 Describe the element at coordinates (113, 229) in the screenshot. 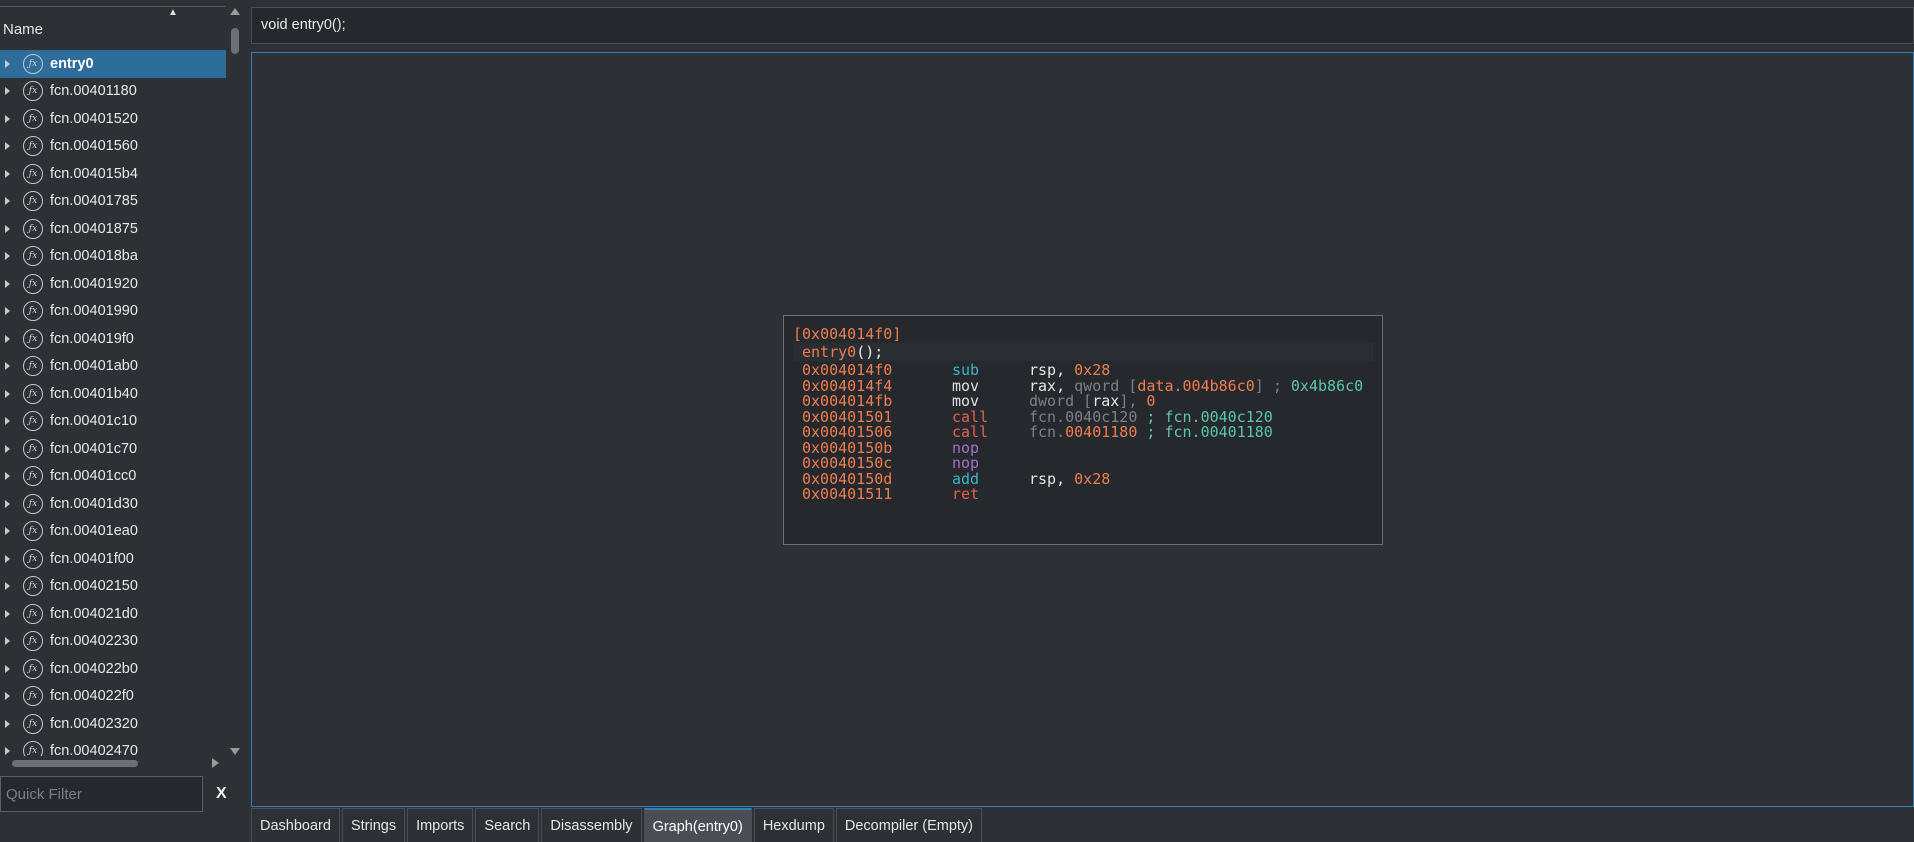

I see `function-list-item: ƒx fcn.00401875` at that location.